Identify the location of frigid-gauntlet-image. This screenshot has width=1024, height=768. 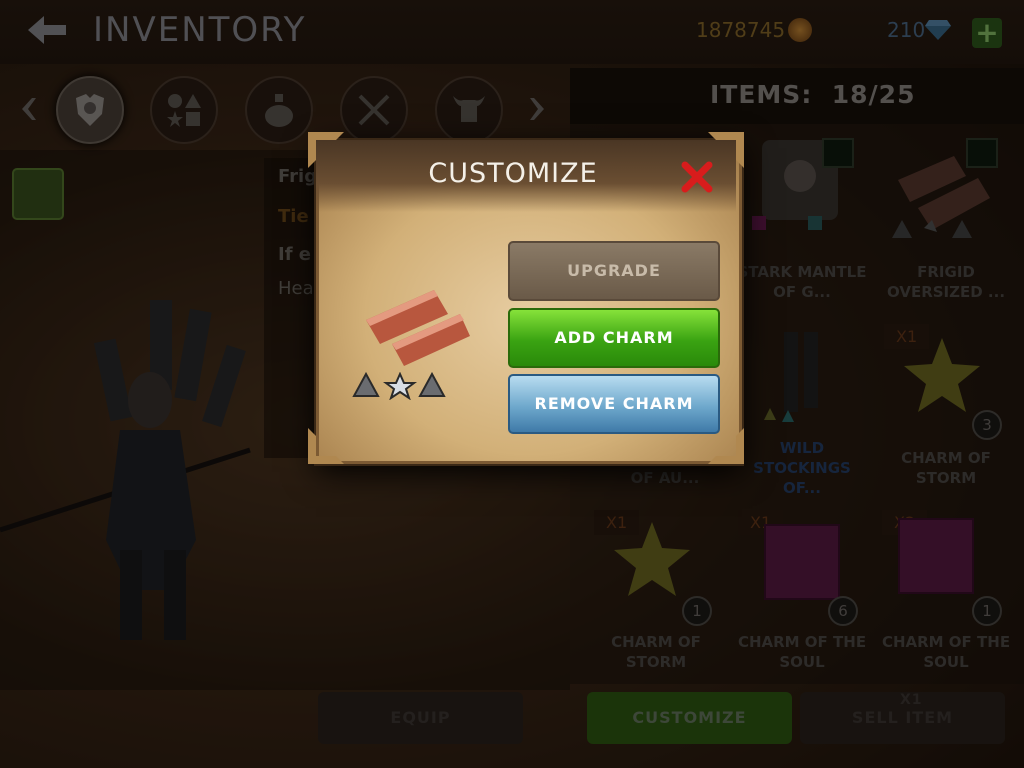
(418, 328).